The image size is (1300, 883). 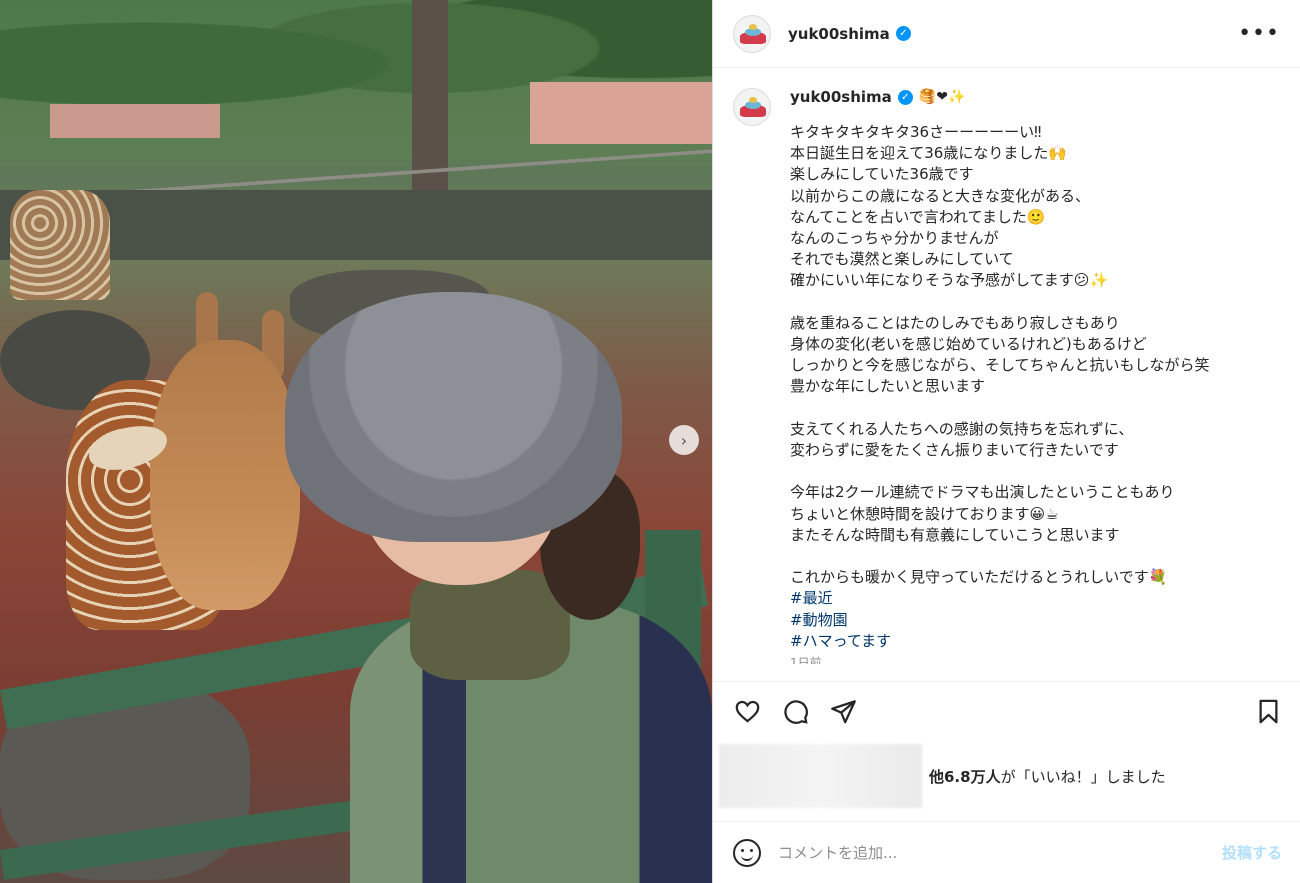 I want to click on caption-username: yuk00shima, so click(x=841, y=97).